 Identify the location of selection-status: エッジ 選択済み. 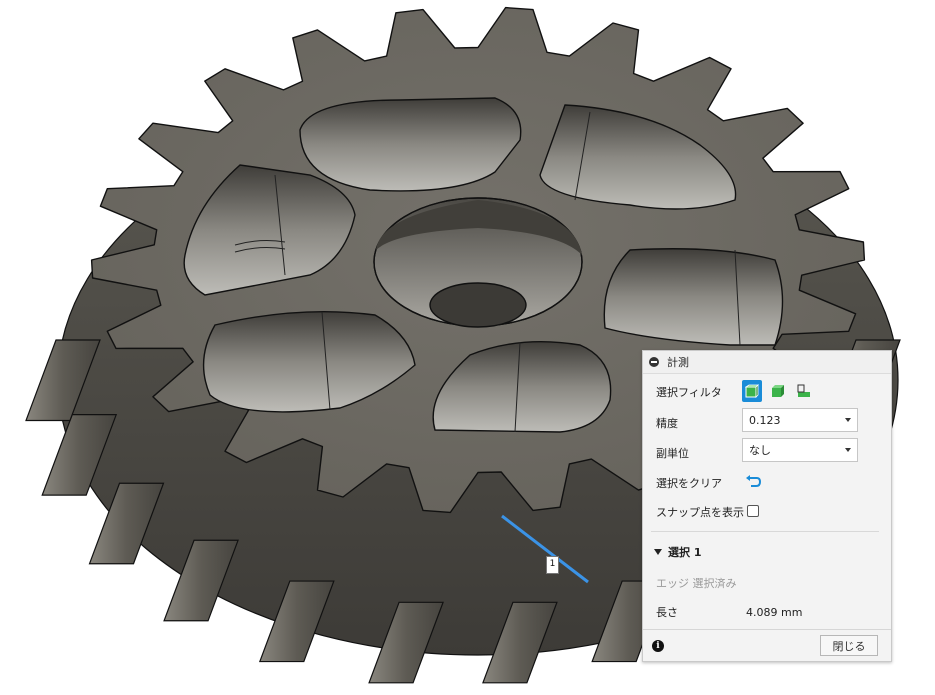
(696, 583).